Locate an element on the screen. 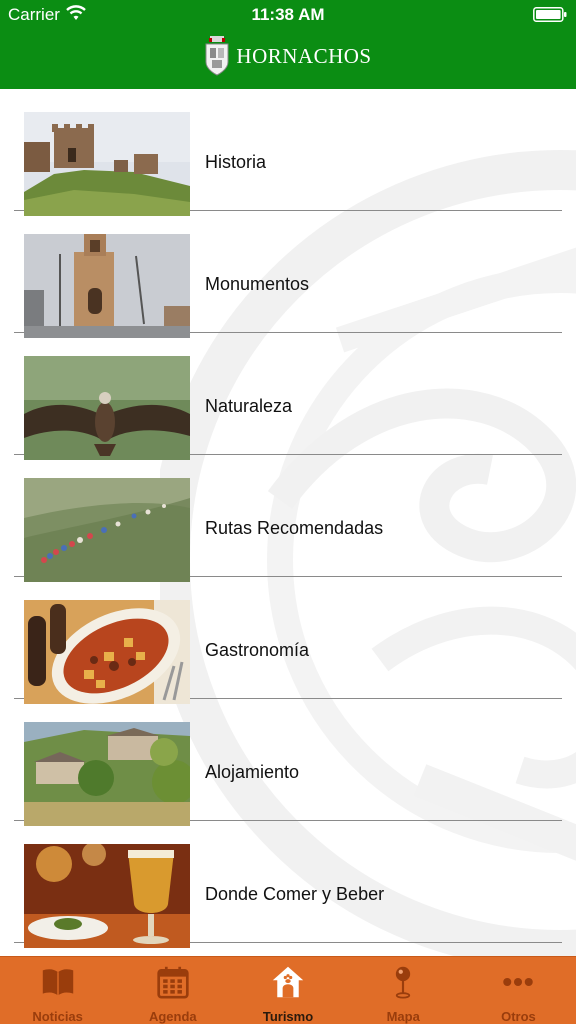 Image resolution: width=576 pixels, height=1024 pixels. list-item-gastronomia: Gastronomía is located at coordinates (288, 640).